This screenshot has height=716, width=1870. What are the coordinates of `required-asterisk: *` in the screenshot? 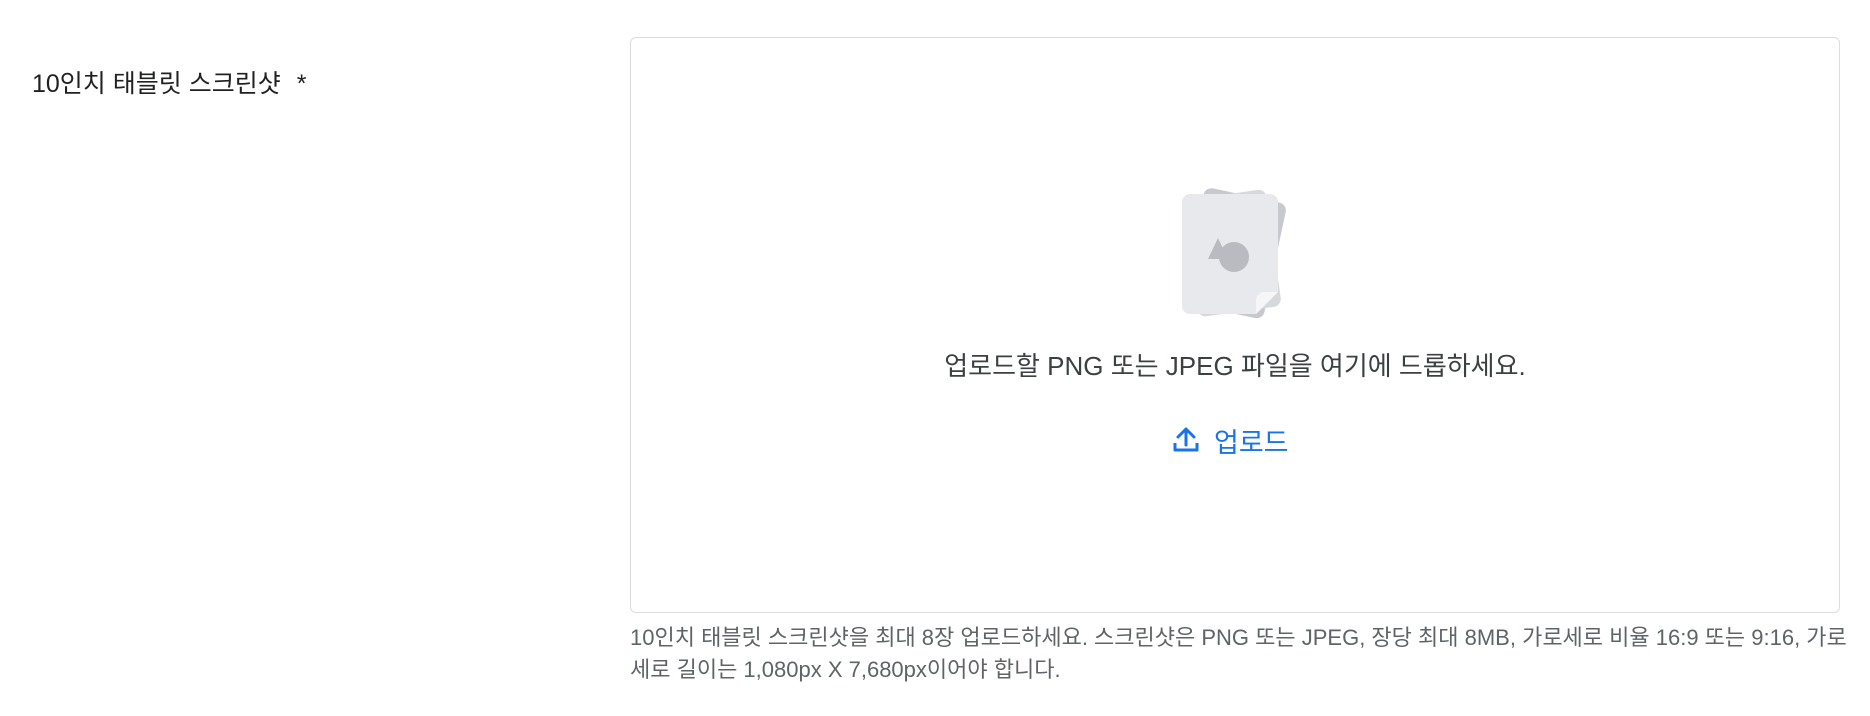 It's located at (301, 84).